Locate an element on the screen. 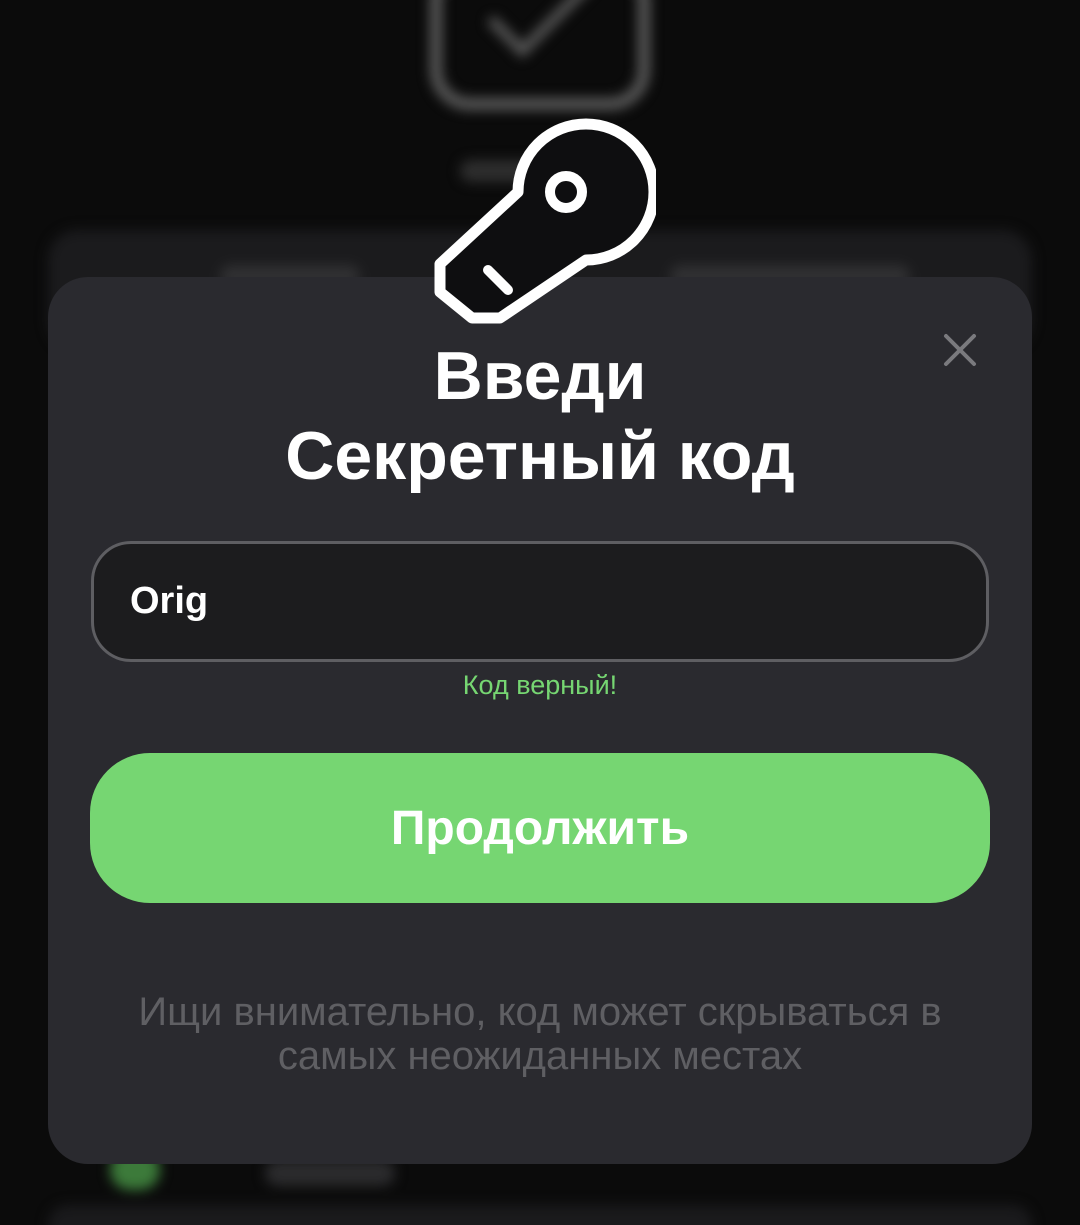  code-status-message: Код верный! is located at coordinates (540, 685).